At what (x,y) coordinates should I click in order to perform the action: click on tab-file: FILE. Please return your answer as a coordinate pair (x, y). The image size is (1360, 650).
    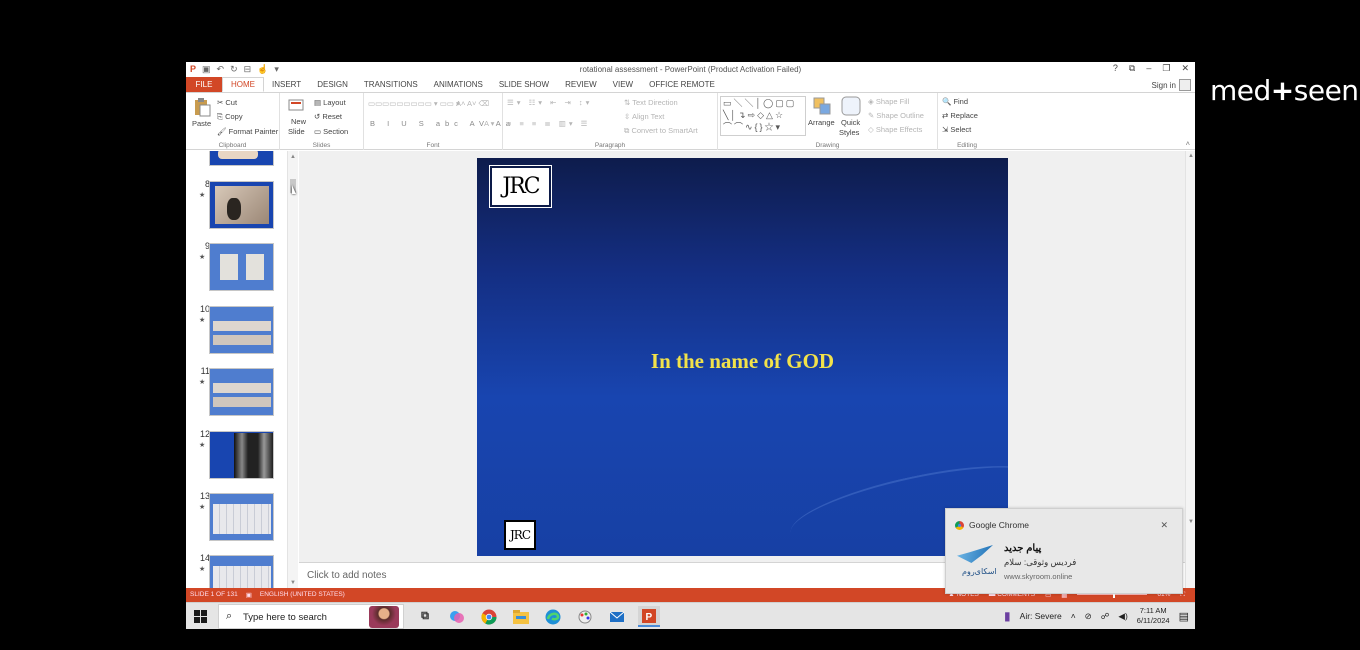
    Looking at the image, I should click on (204, 84).